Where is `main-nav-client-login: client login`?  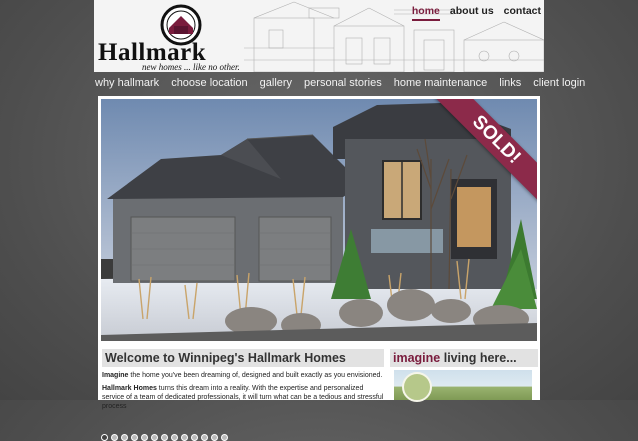 main-nav-client-login: client login is located at coordinates (559, 83).